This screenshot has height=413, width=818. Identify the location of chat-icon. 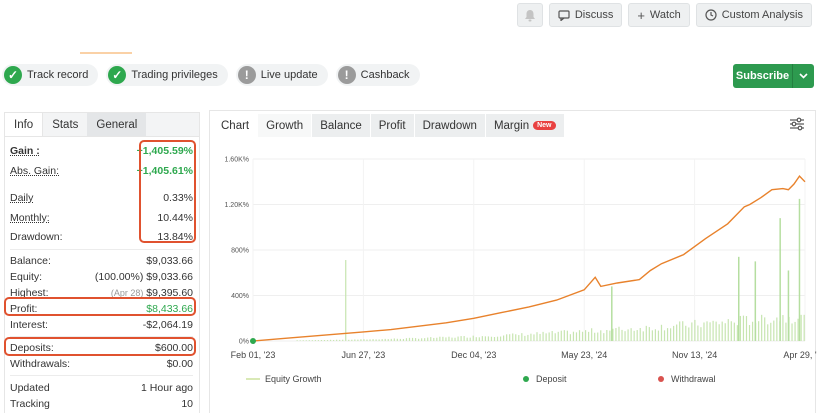
(564, 15).